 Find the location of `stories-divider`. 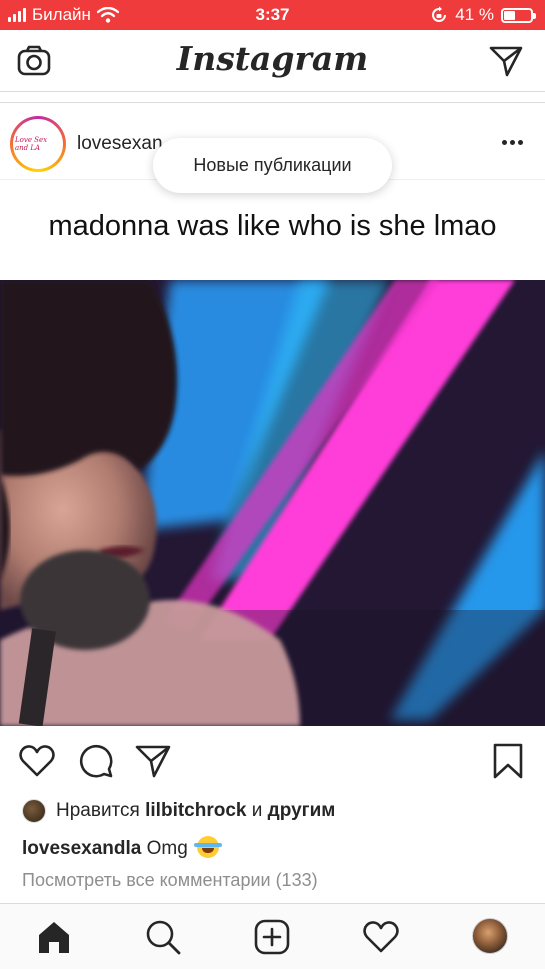

stories-divider is located at coordinates (272, 102).